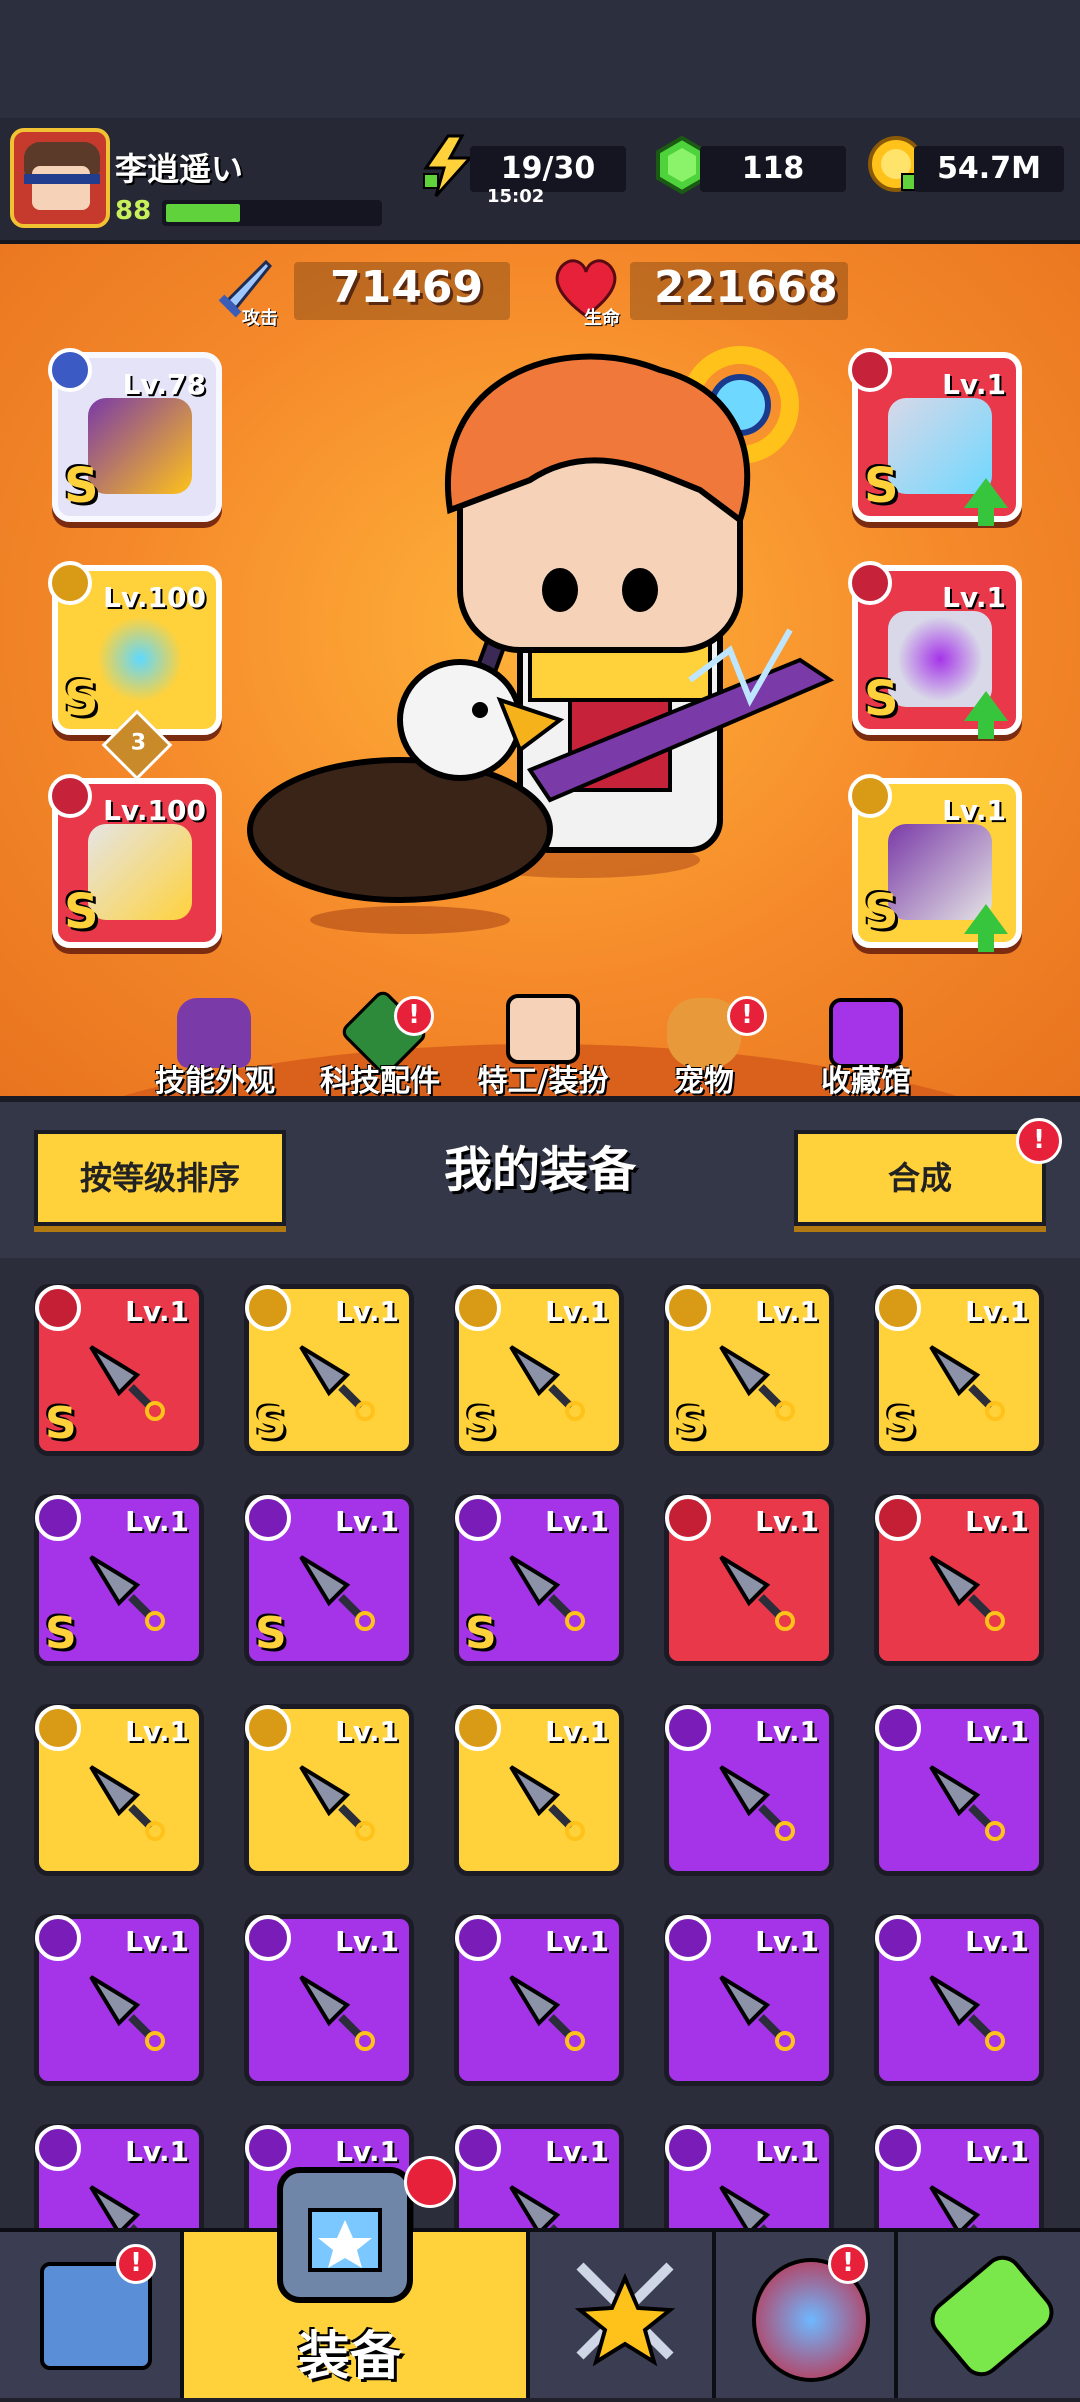 The width and height of the screenshot is (1080, 2402). What do you see at coordinates (935, 437) in the screenshot?
I see `equipped-armor-slot: Lv.1 S` at bounding box center [935, 437].